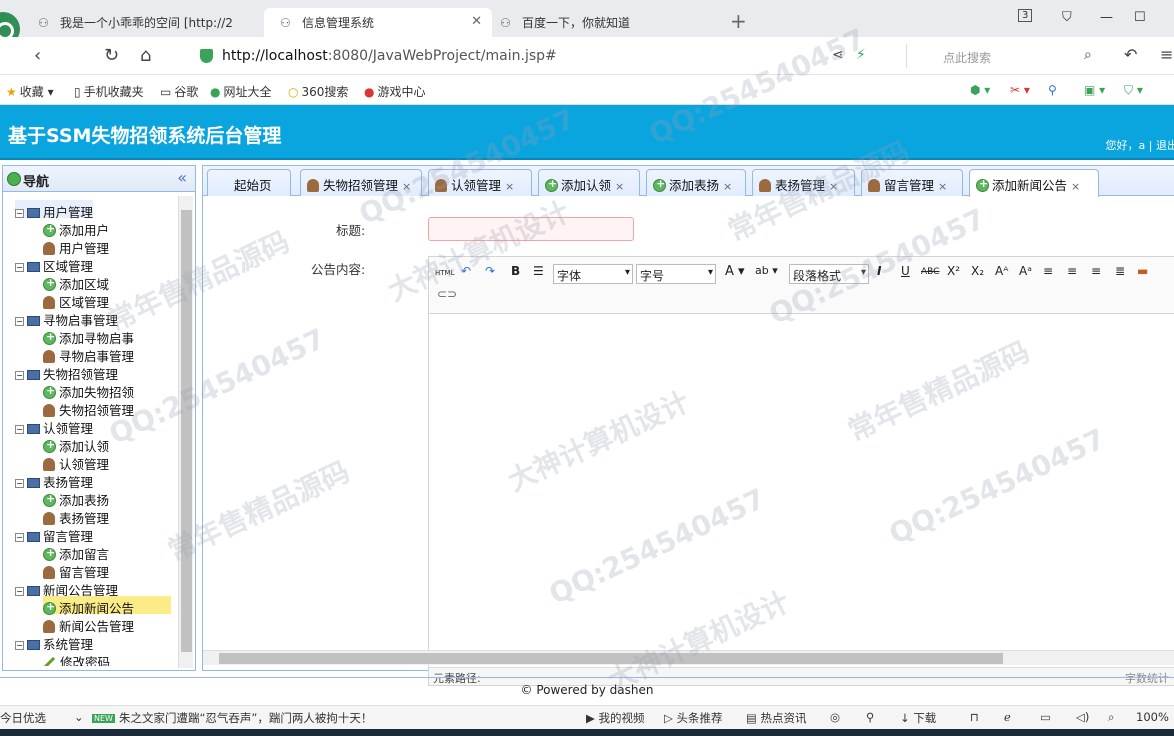 This screenshot has height=736, width=1174. I want to click on game-icon: ▣ ▾, so click(1094, 90).